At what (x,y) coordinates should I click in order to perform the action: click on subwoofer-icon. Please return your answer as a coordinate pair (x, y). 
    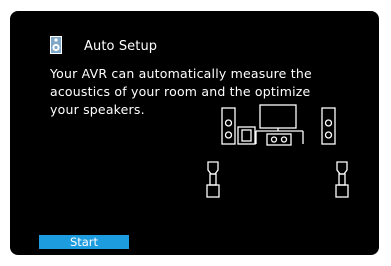
    Looking at the image, I should click on (246, 135).